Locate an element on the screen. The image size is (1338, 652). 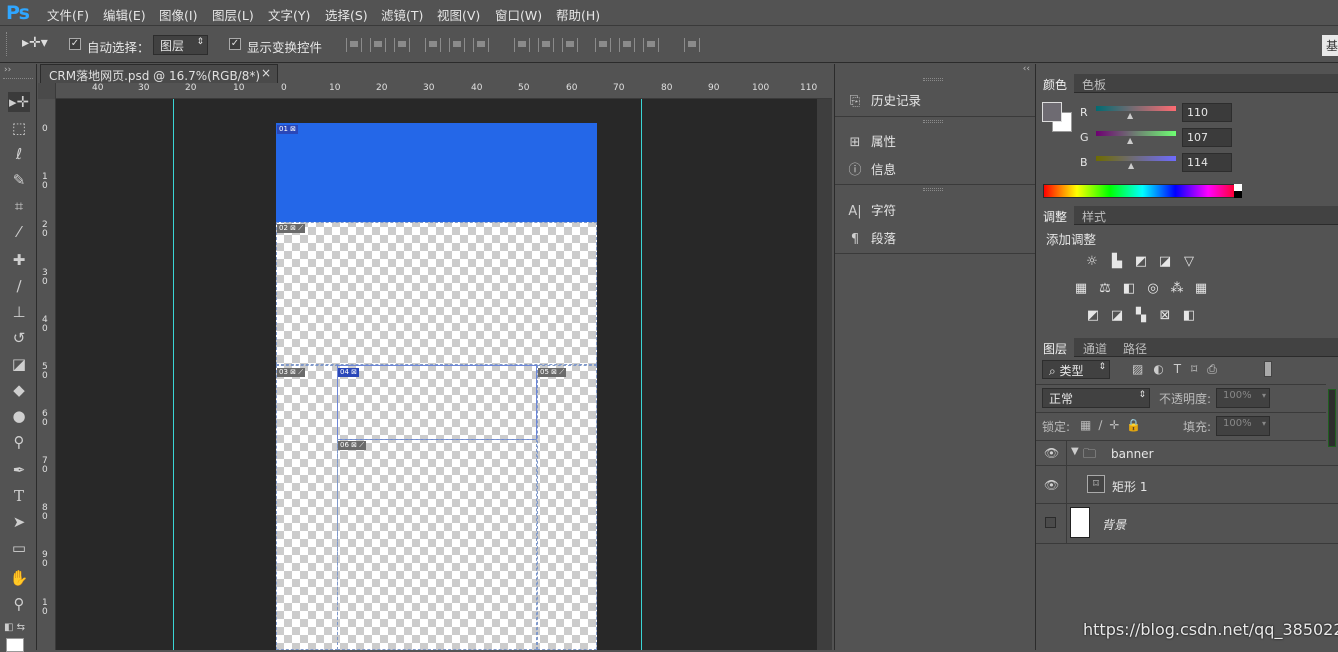
crop-tool-icon: ⌗ is located at coordinates (19, 206).